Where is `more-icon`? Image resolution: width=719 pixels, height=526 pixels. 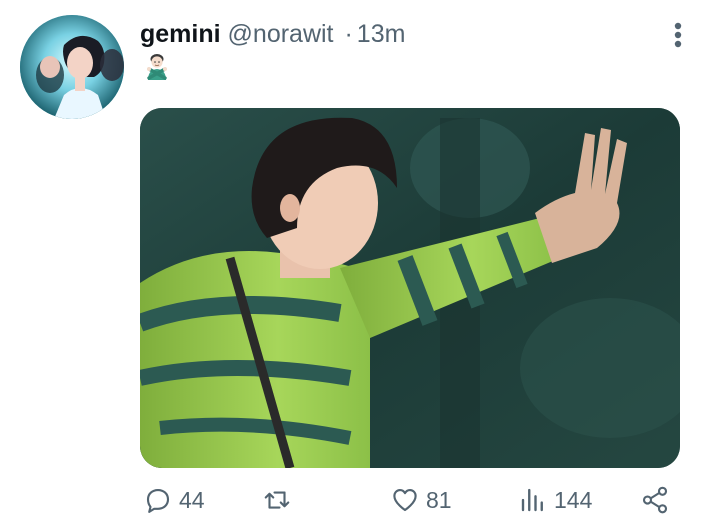
more-icon is located at coordinates (678, 35).